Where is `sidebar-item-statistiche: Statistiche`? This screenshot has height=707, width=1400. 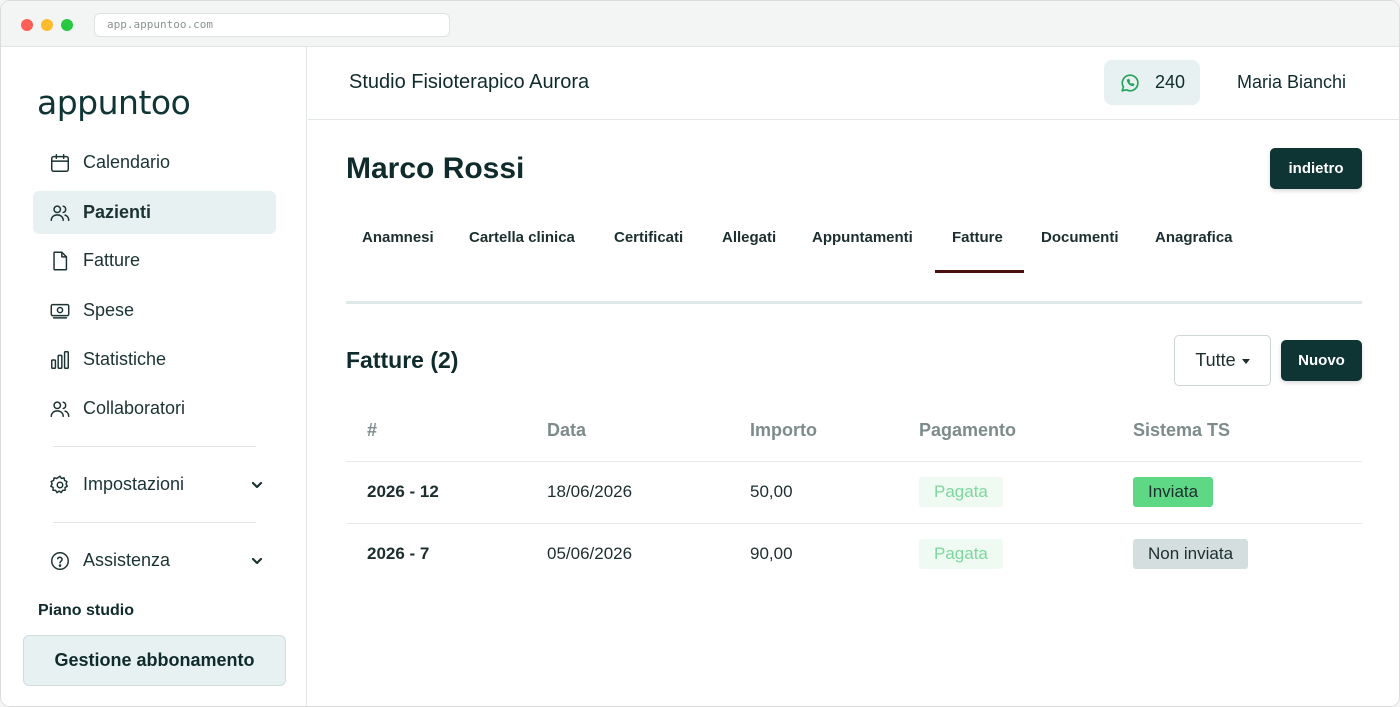
sidebar-item-statistiche: Statistiche is located at coordinates (154, 359).